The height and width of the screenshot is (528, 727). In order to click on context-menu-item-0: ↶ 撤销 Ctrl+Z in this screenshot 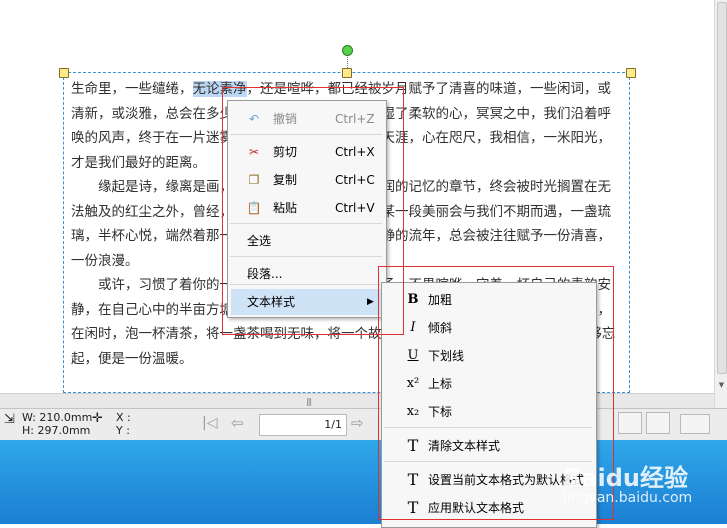, I will do `click(306, 119)`.